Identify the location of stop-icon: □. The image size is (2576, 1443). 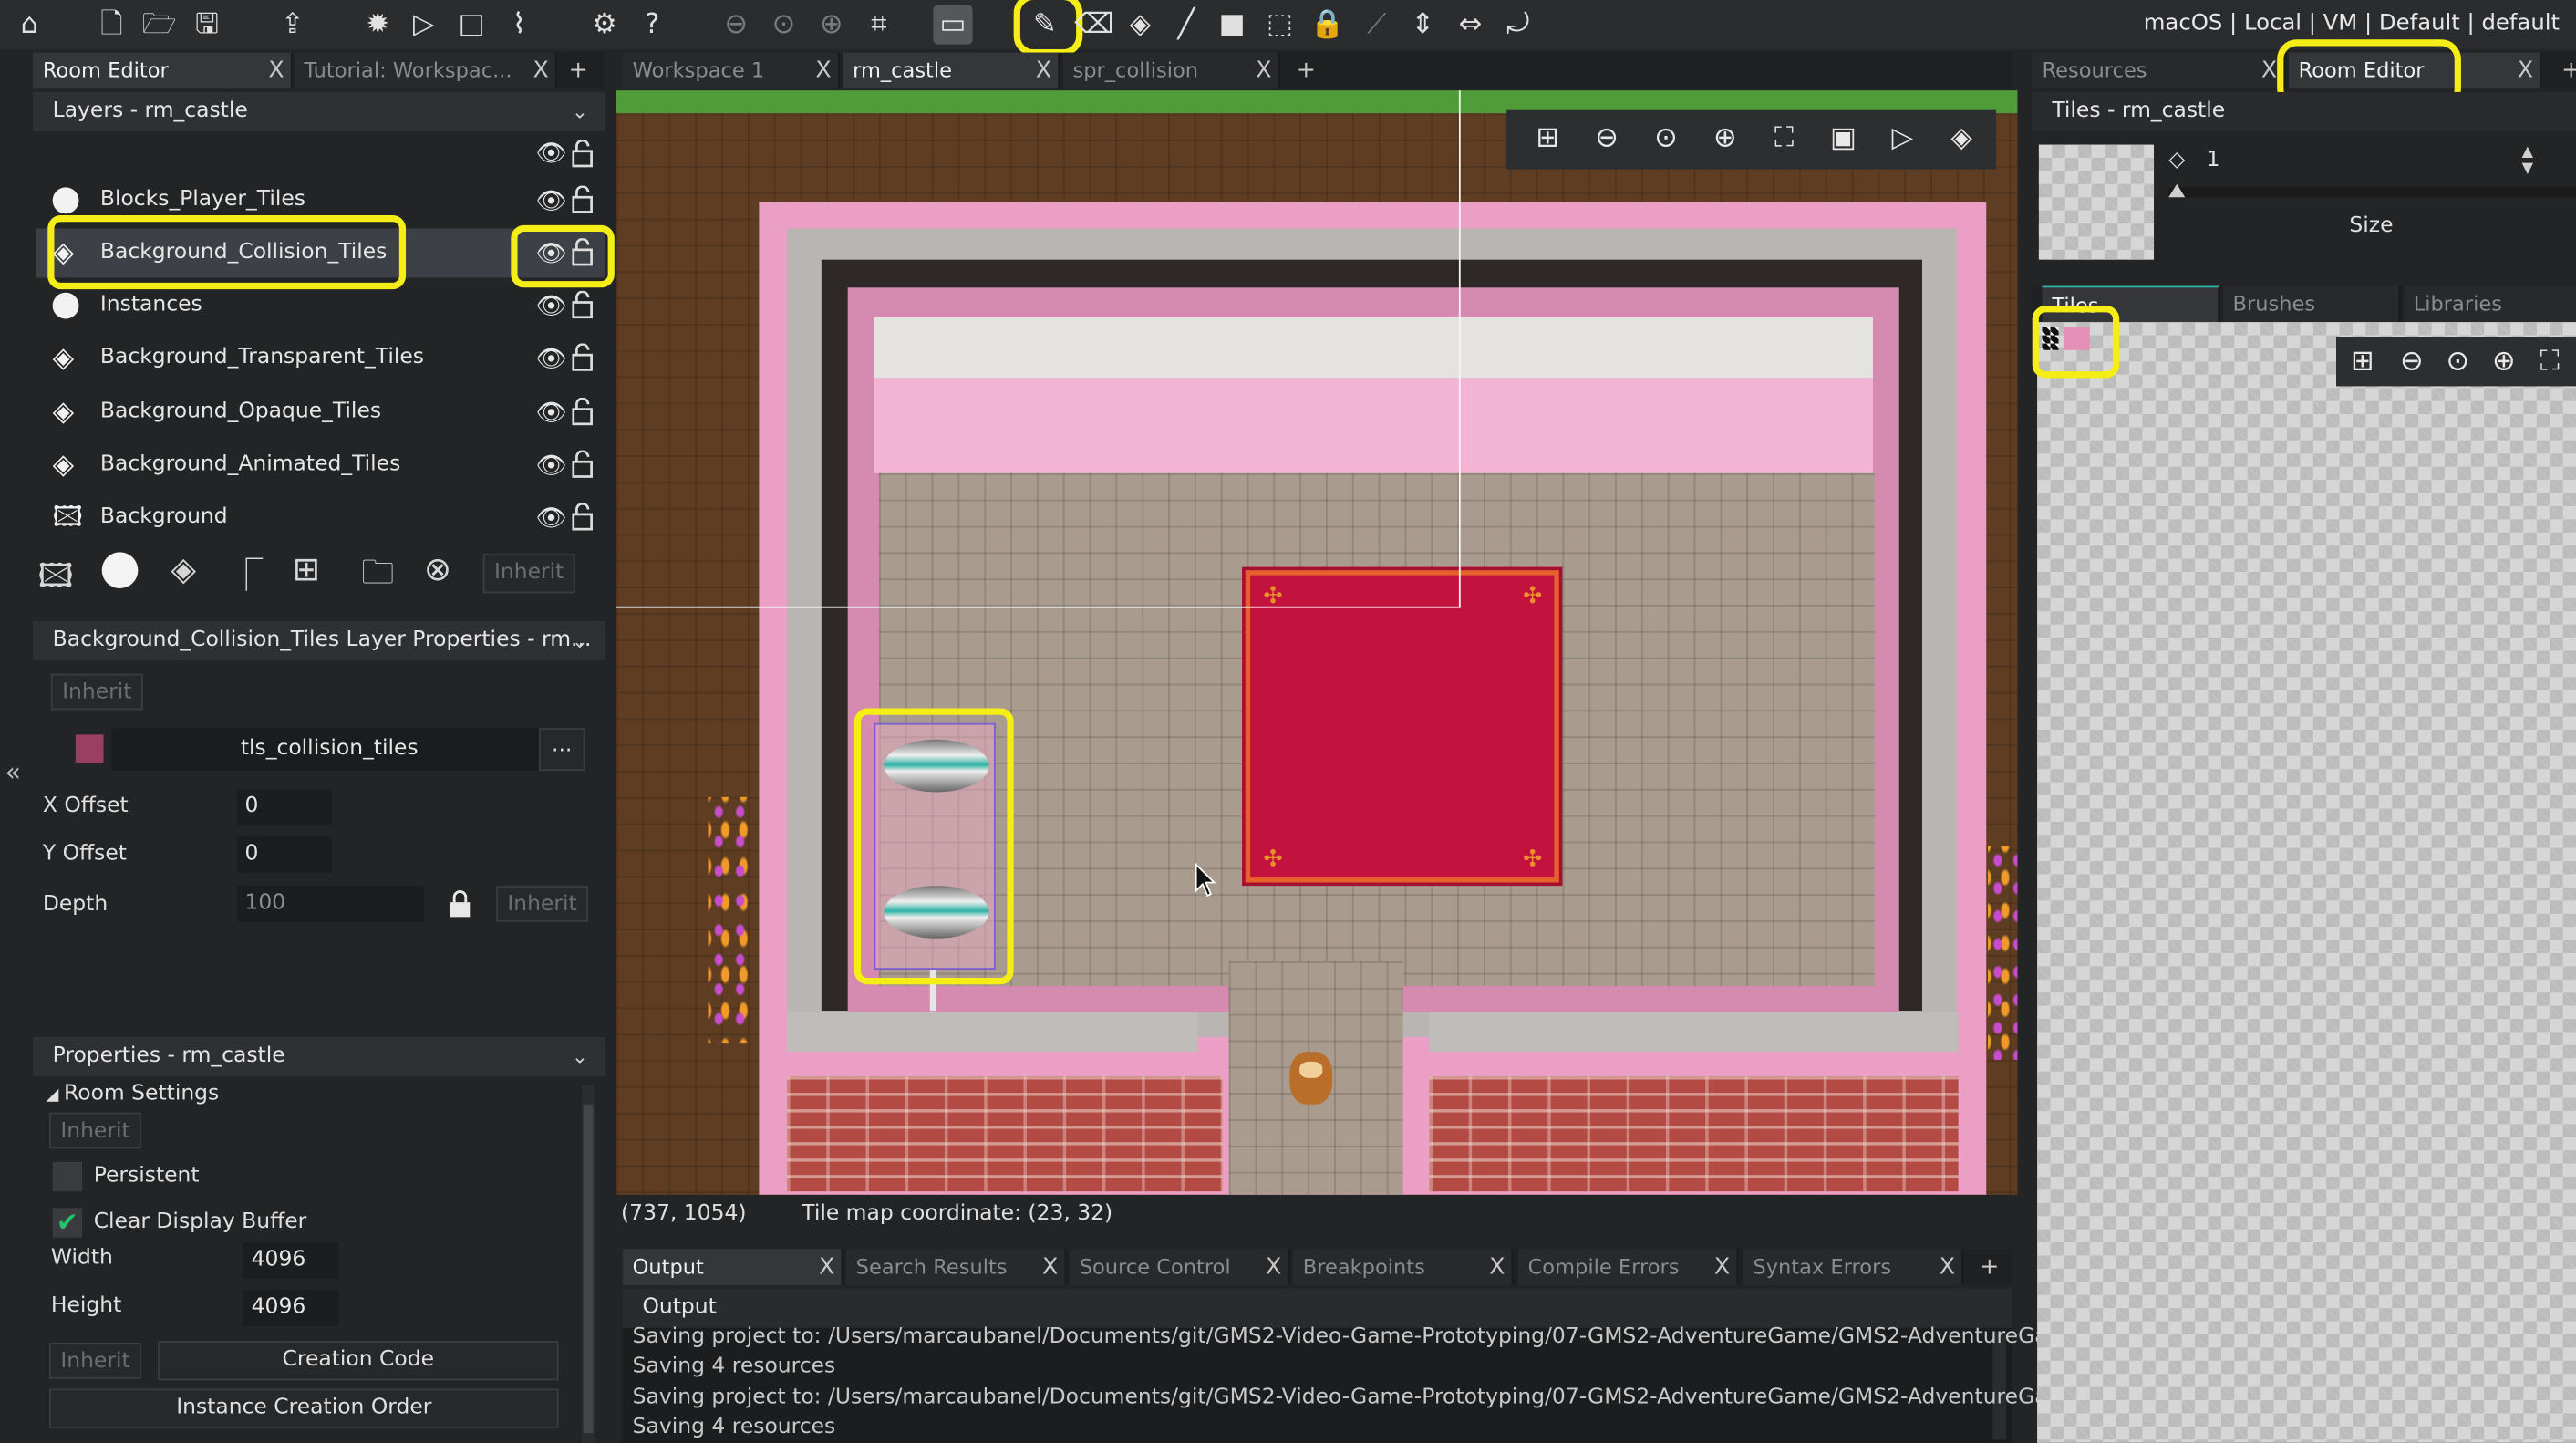
(471, 25).